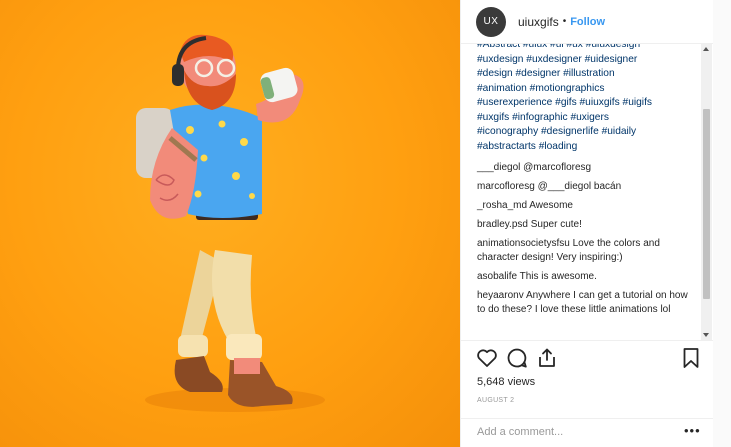 The width and height of the screenshot is (731, 447). What do you see at coordinates (547, 358) in the screenshot?
I see `share-icon` at bounding box center [547, 358].